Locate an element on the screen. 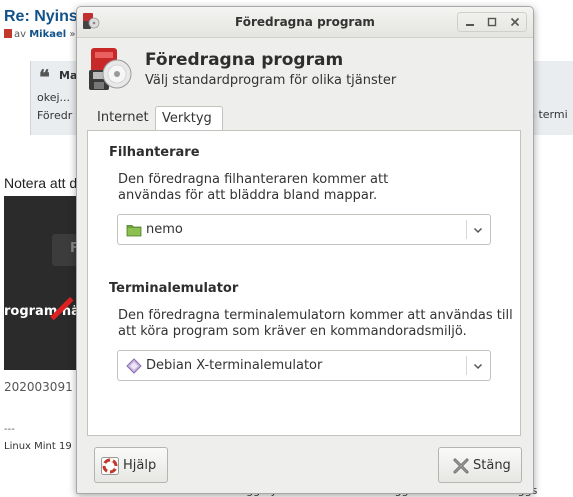 The height and width of the screenshot is (497, 573). terminal-select: Debian X-terminalemulator is located at coordinates (304, 365).